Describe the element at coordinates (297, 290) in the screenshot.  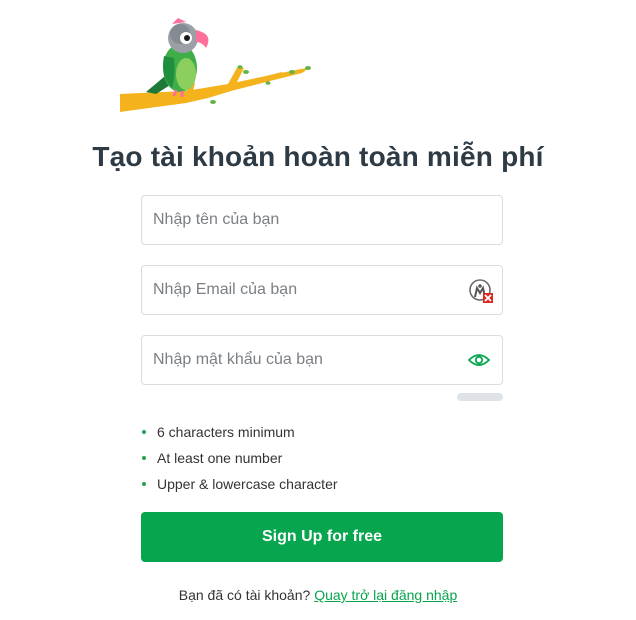
I see `email-input` at that location.